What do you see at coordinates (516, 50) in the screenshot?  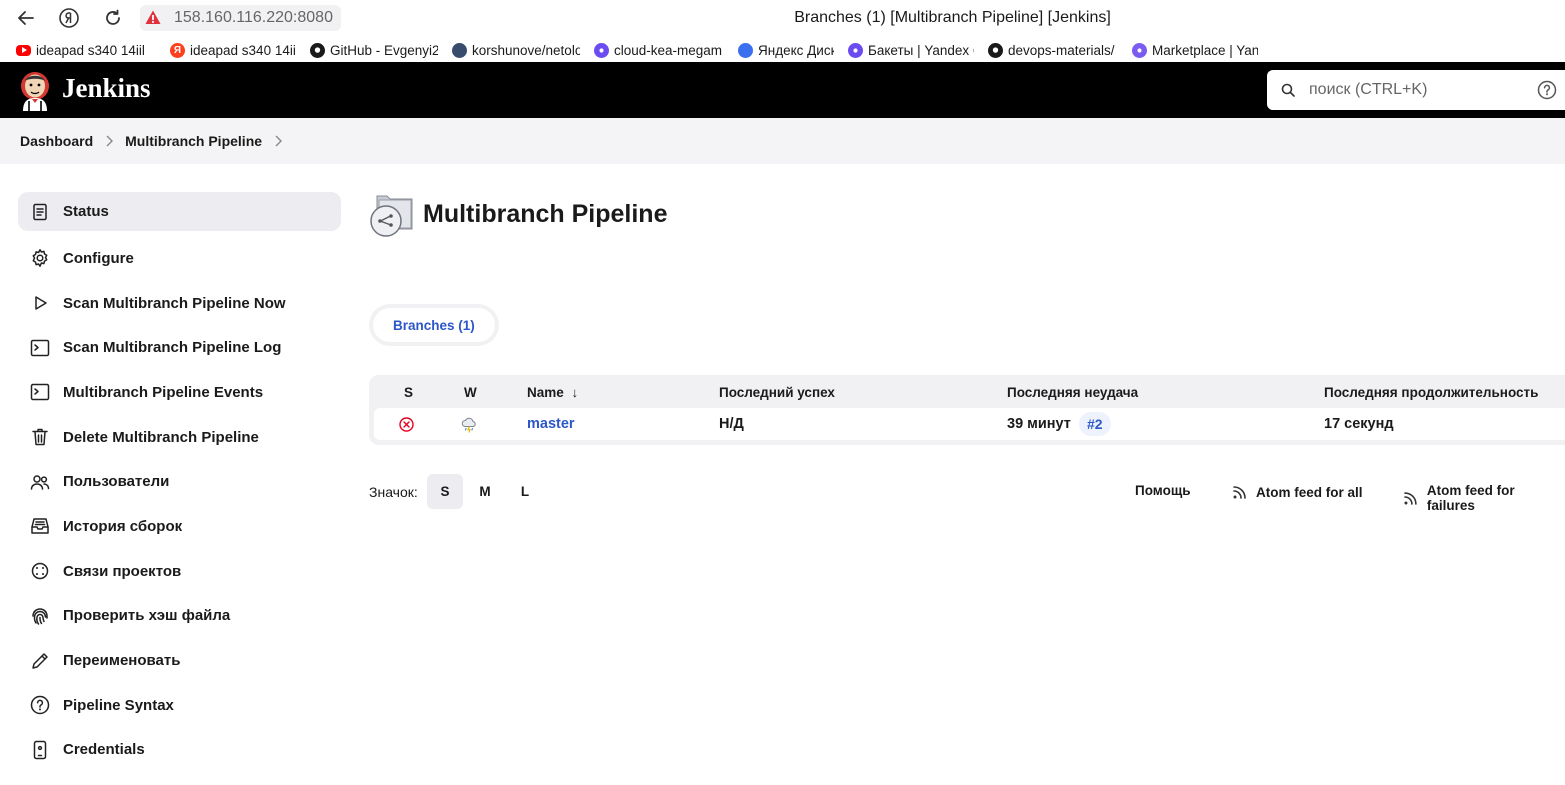 I see `bookmark-item: korshunove/netolo` at bounding box center [516, 50].